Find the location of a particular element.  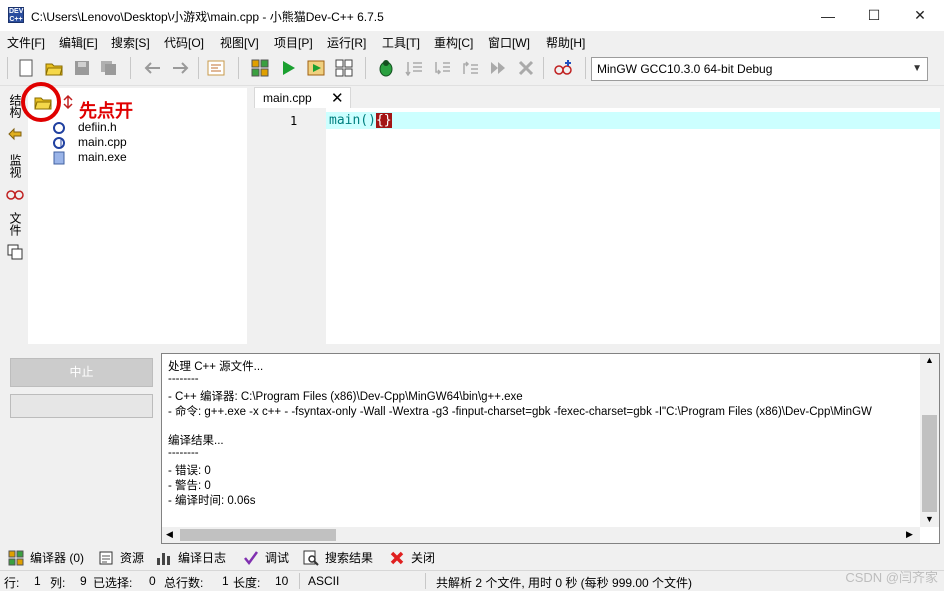

files-tab-icon is located at coordinates (15, 252).